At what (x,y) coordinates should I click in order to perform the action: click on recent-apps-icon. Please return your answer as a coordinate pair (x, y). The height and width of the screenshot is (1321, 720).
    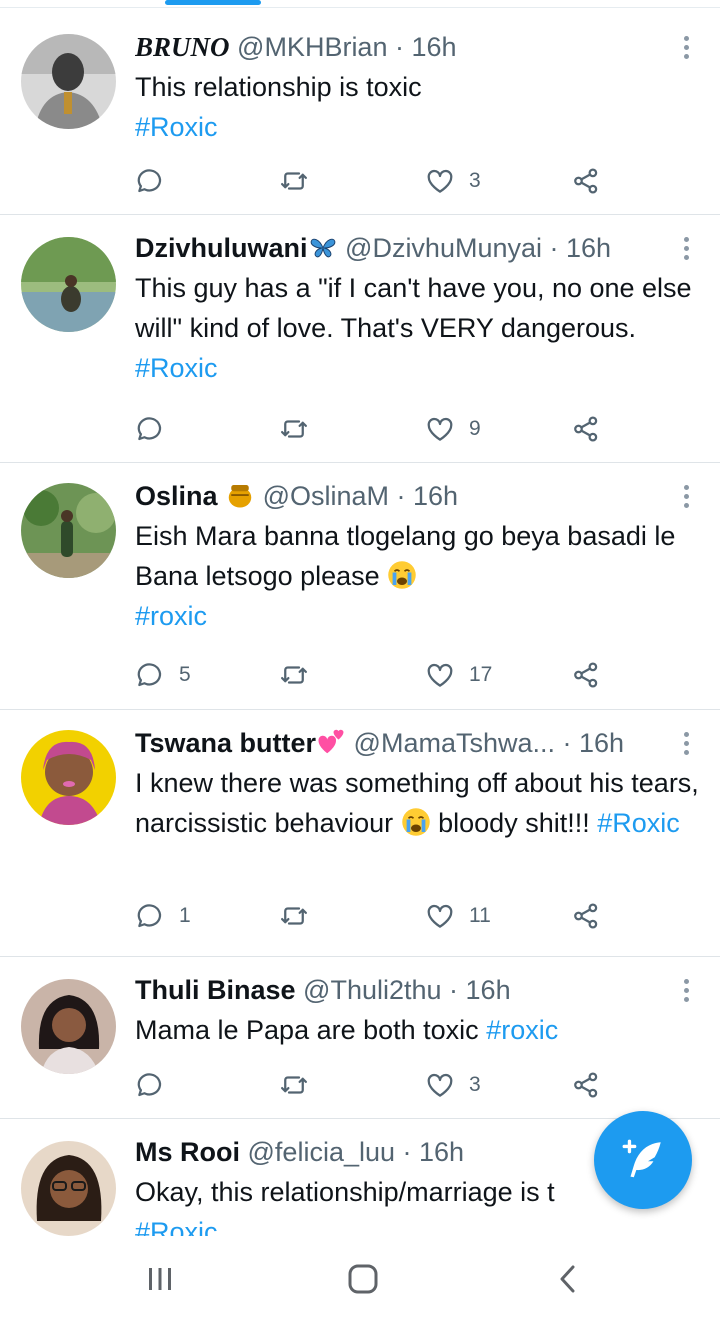
    Looking at the image, I should click on (160, 1279).